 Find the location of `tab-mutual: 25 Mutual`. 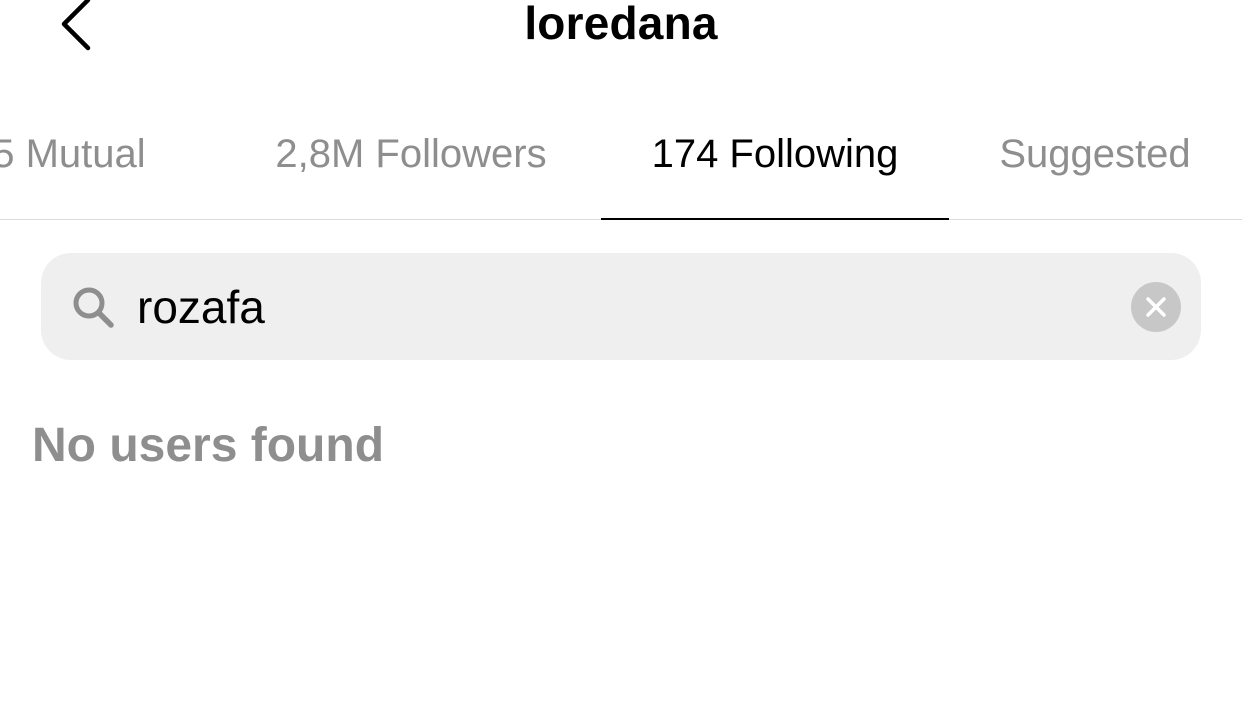

tab-mutual: 25 Mutual is located at coordinates (100, 159).